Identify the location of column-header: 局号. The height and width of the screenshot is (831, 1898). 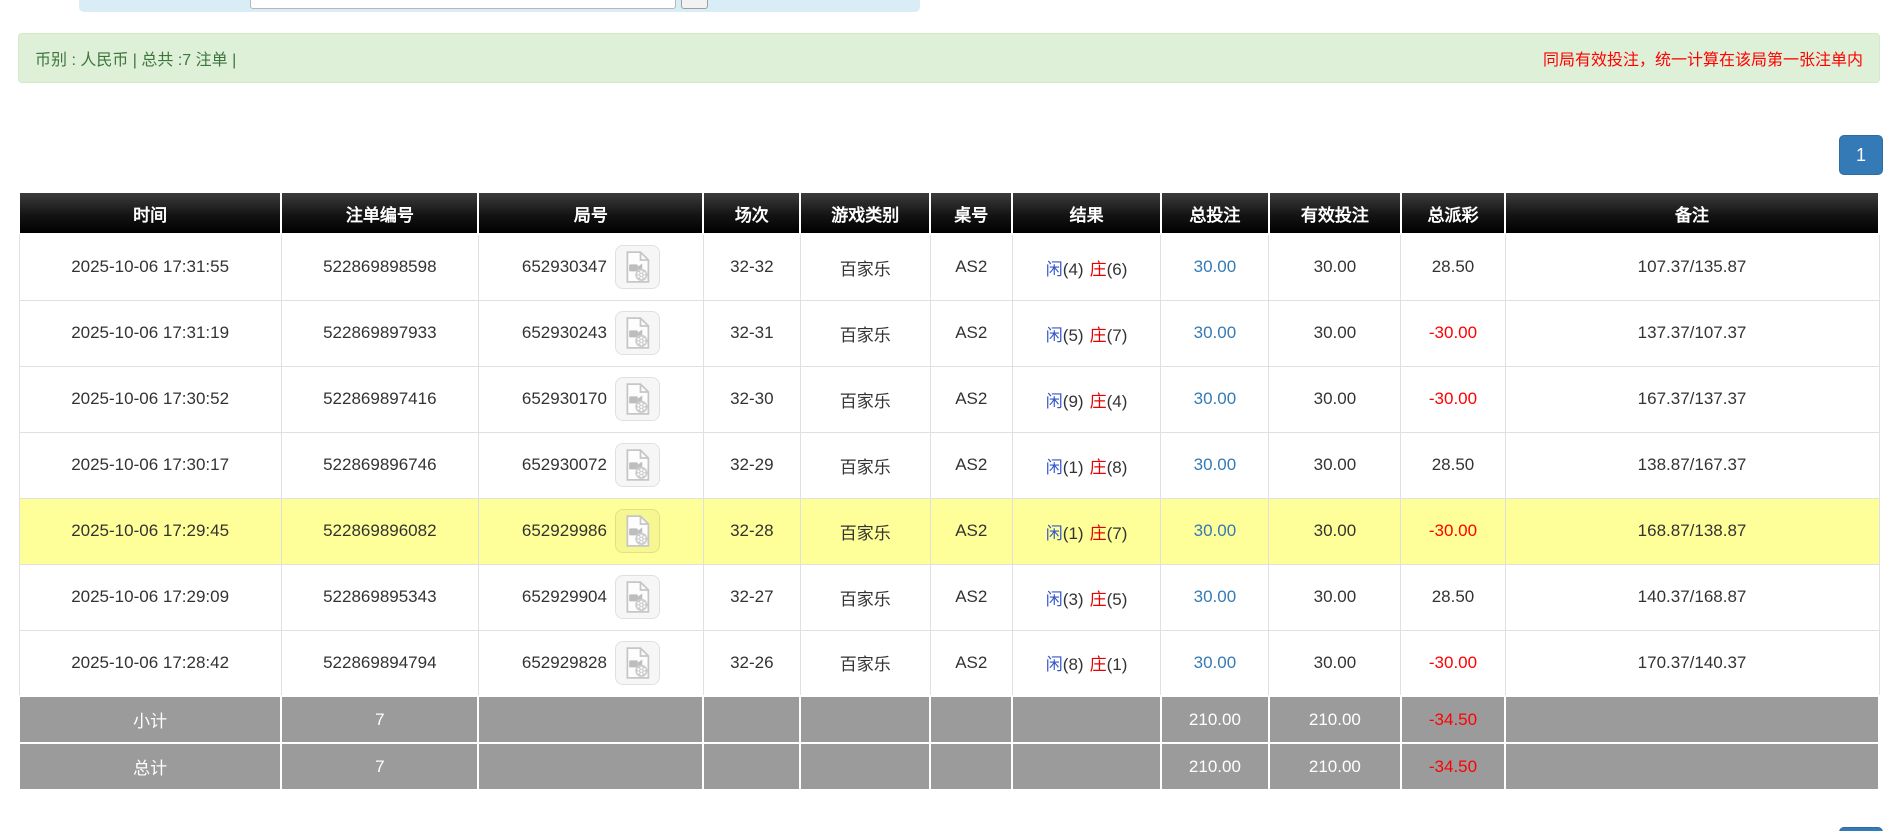
(591, 213).